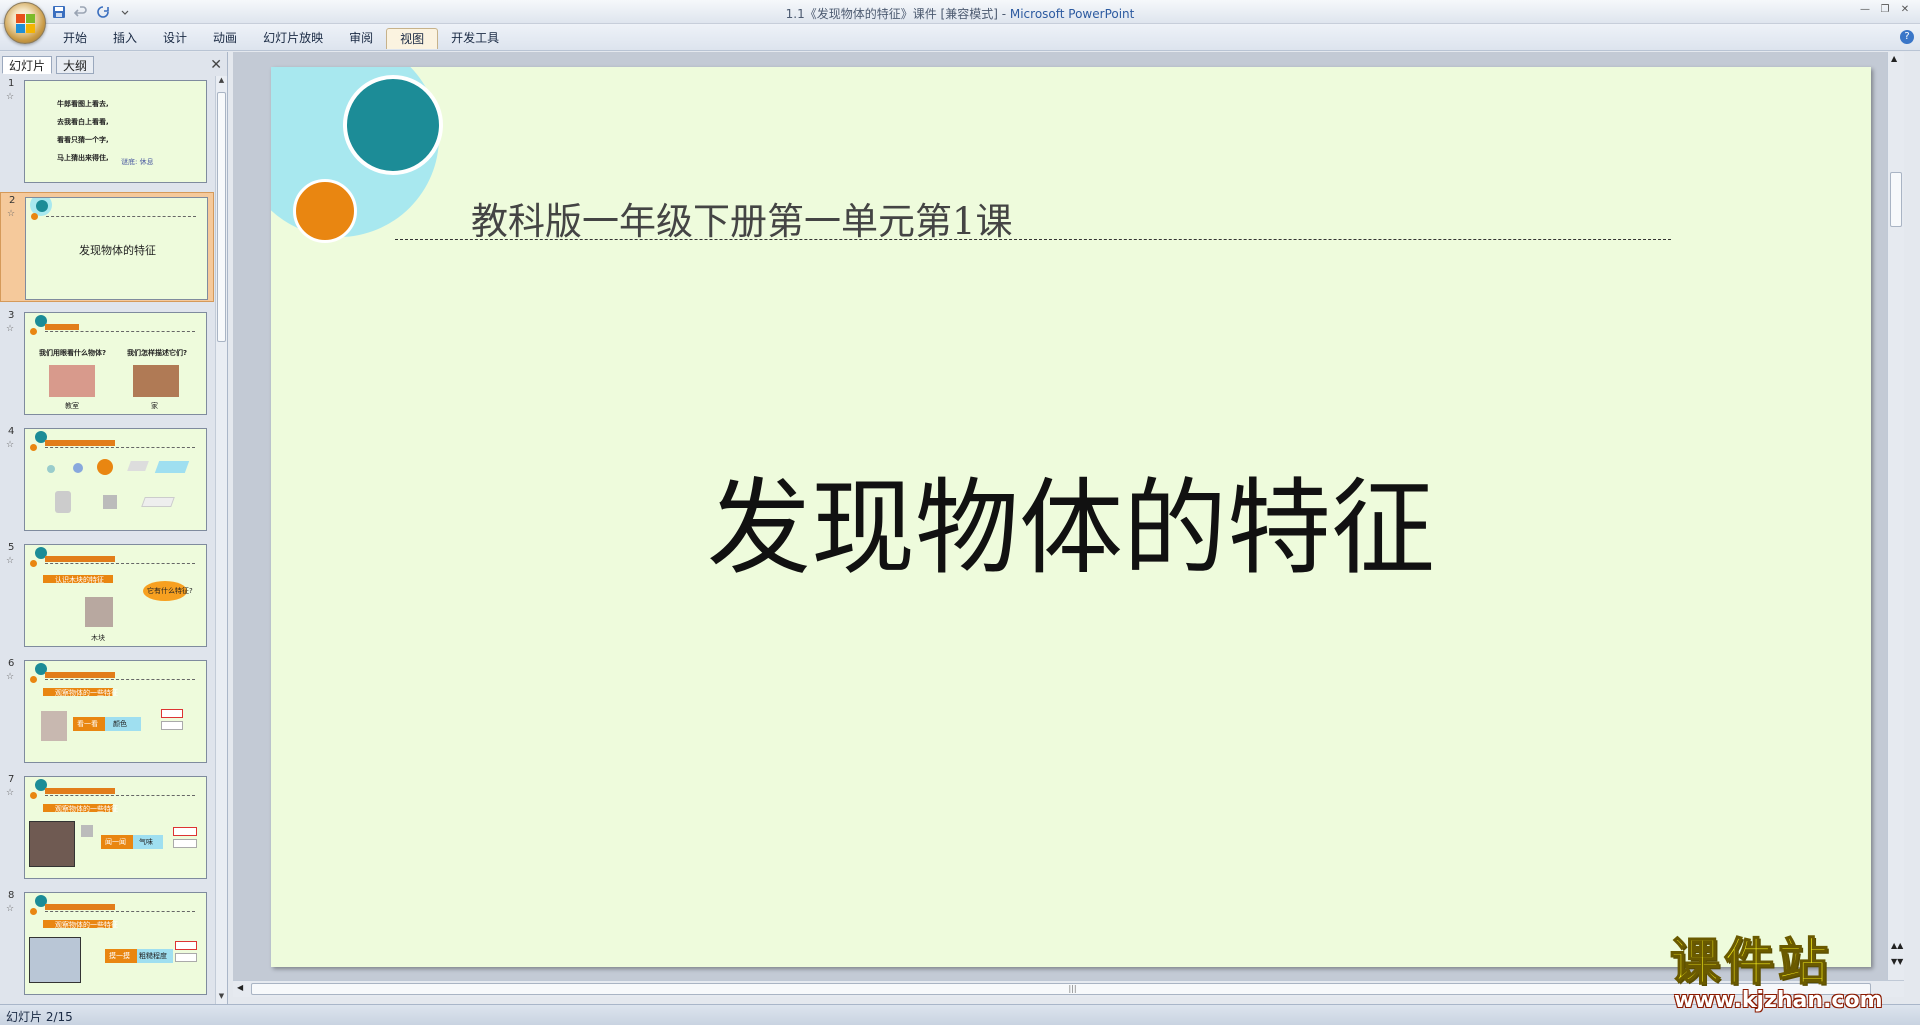 Image resolution: width=1920 pixels, height=1025 pixels. Describe the element at coordinates (240, 987) in the screenshot. I see `scroll-left-icon: ◀` at that location.